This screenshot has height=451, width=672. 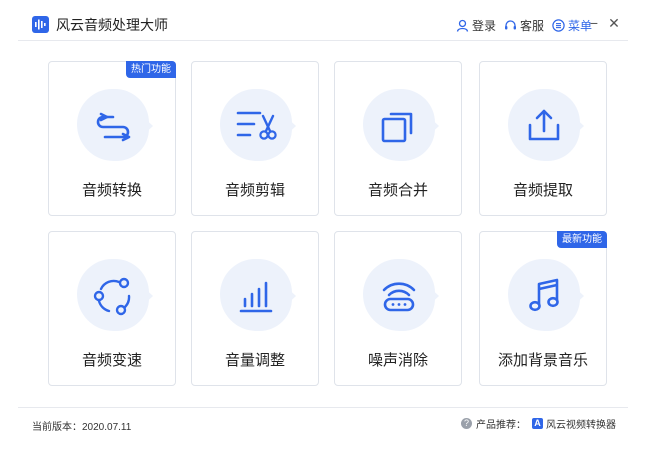 I want to click on app-title: 风云音频处理大师, so click(x=112, y=25).